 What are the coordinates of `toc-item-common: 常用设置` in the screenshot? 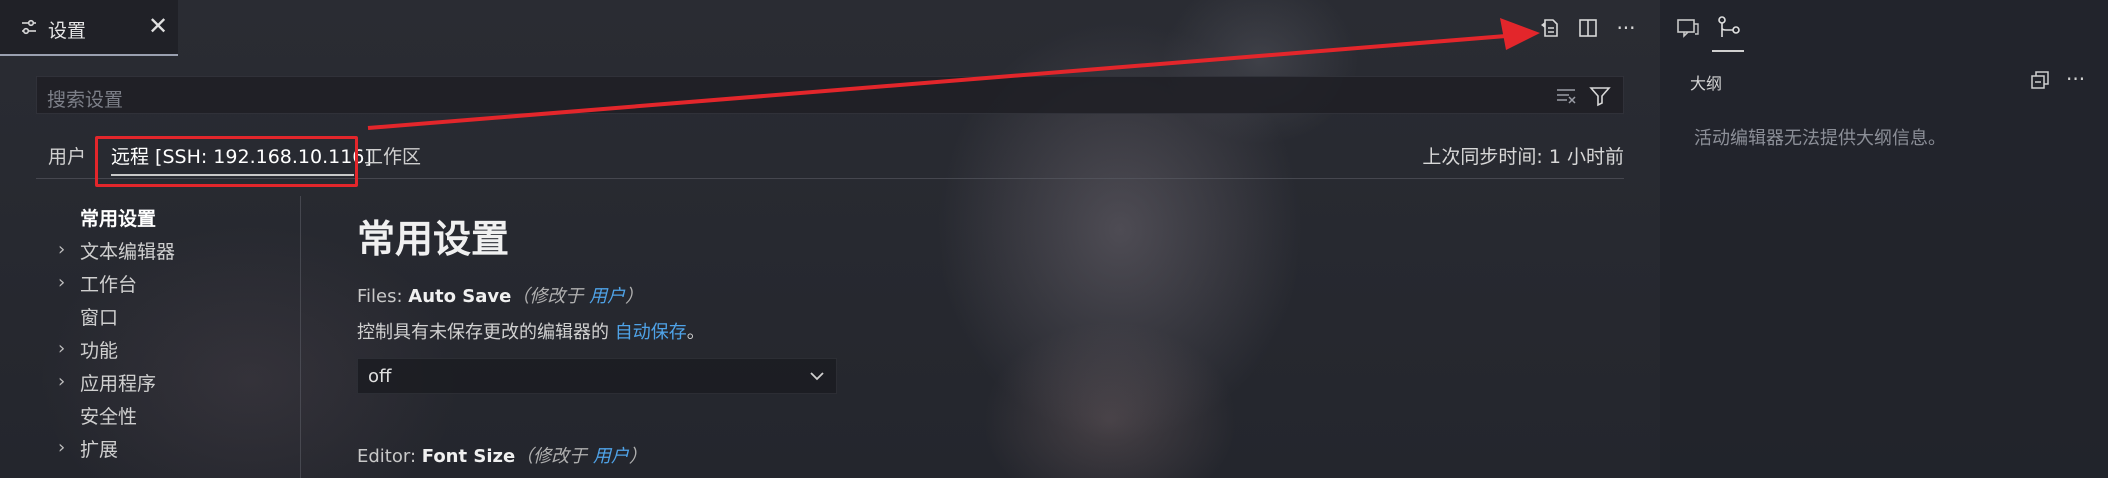 It's located at (168, 217).